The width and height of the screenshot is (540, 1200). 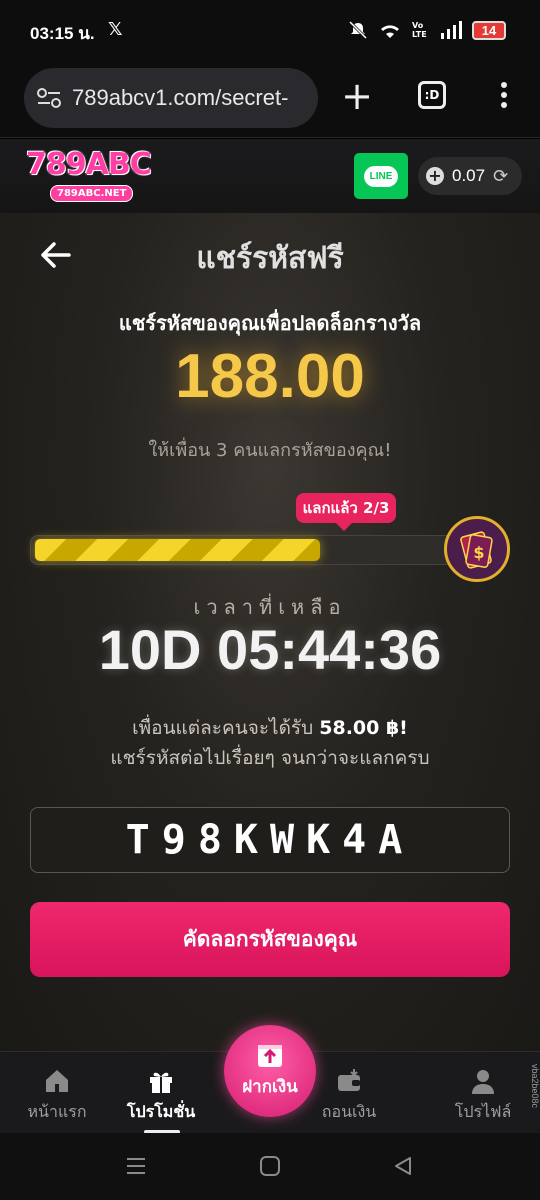 I want to click on info-prefix: เพื่อนแต่ละคนจะได้รับ, so click(x=223, y=728).